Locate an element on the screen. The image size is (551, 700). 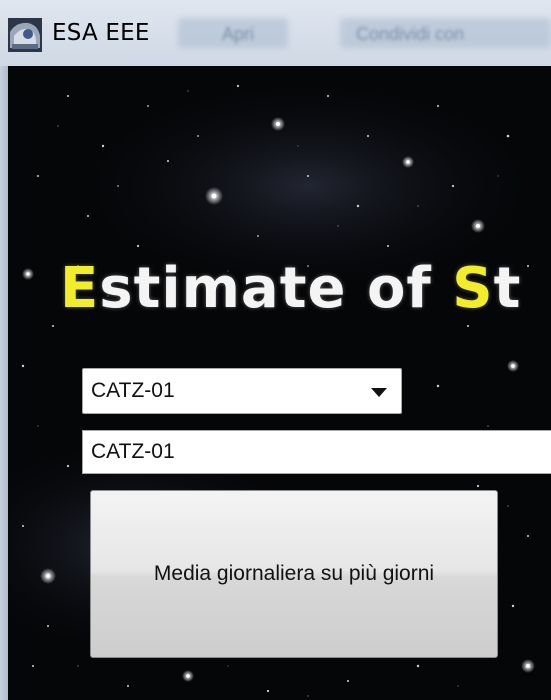
window-left-border is located at coordinates (4, 383).